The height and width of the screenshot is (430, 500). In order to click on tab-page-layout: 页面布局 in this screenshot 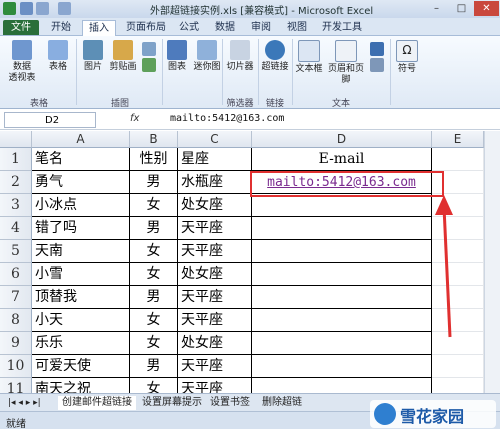, I will do `click(146, 27)`.